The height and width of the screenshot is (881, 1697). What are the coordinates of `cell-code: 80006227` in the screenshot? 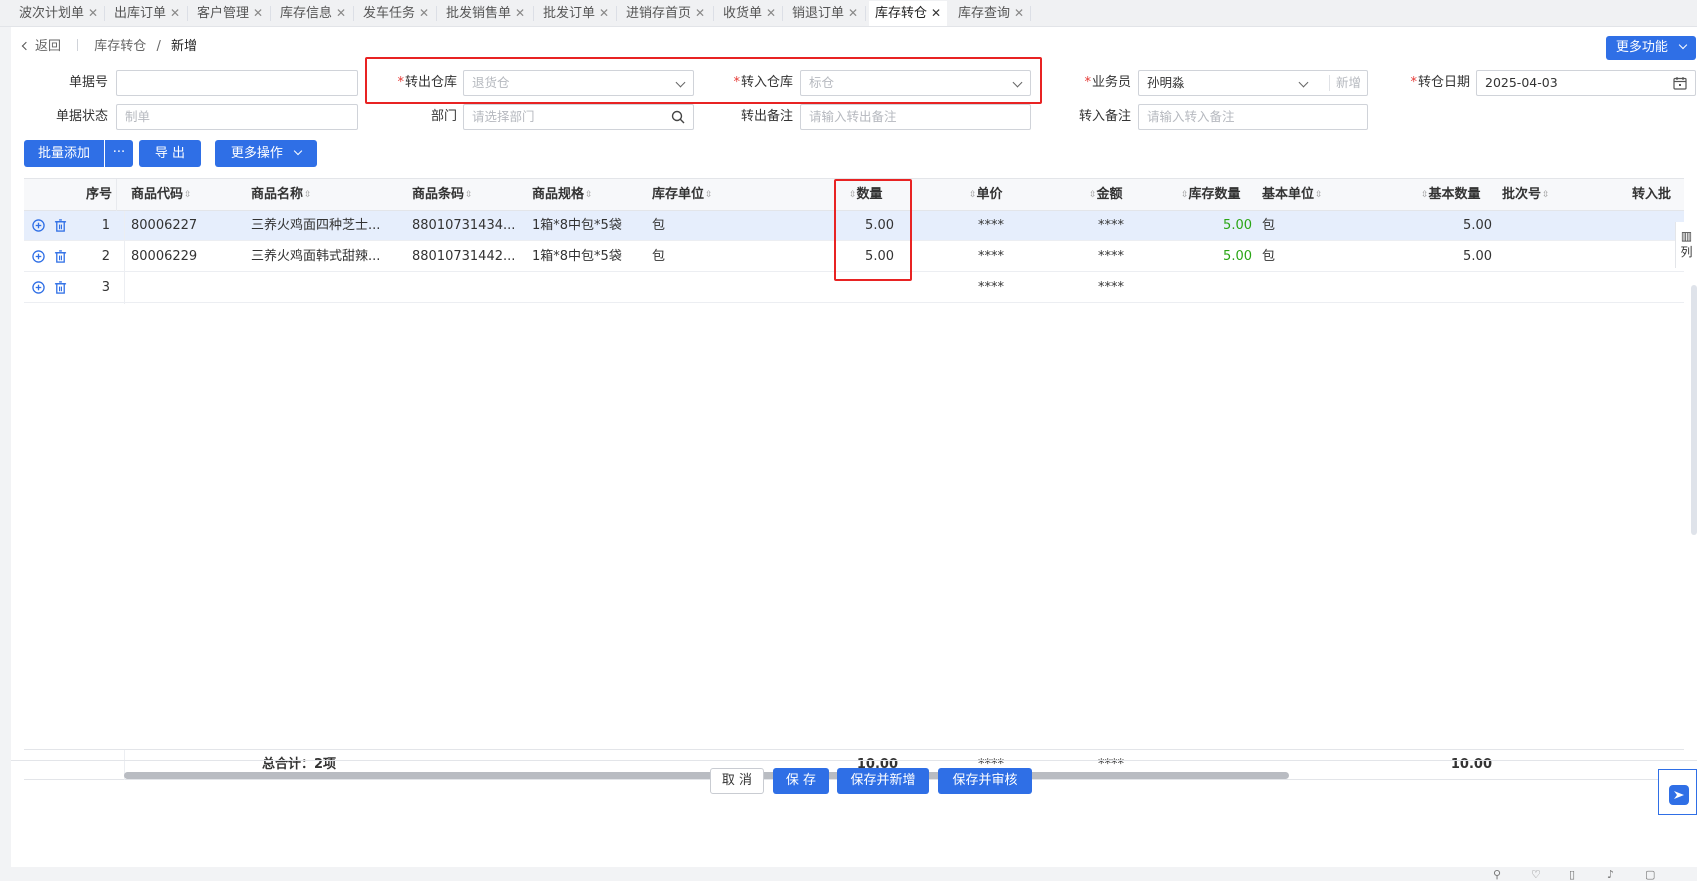 It's located at (186, 226).